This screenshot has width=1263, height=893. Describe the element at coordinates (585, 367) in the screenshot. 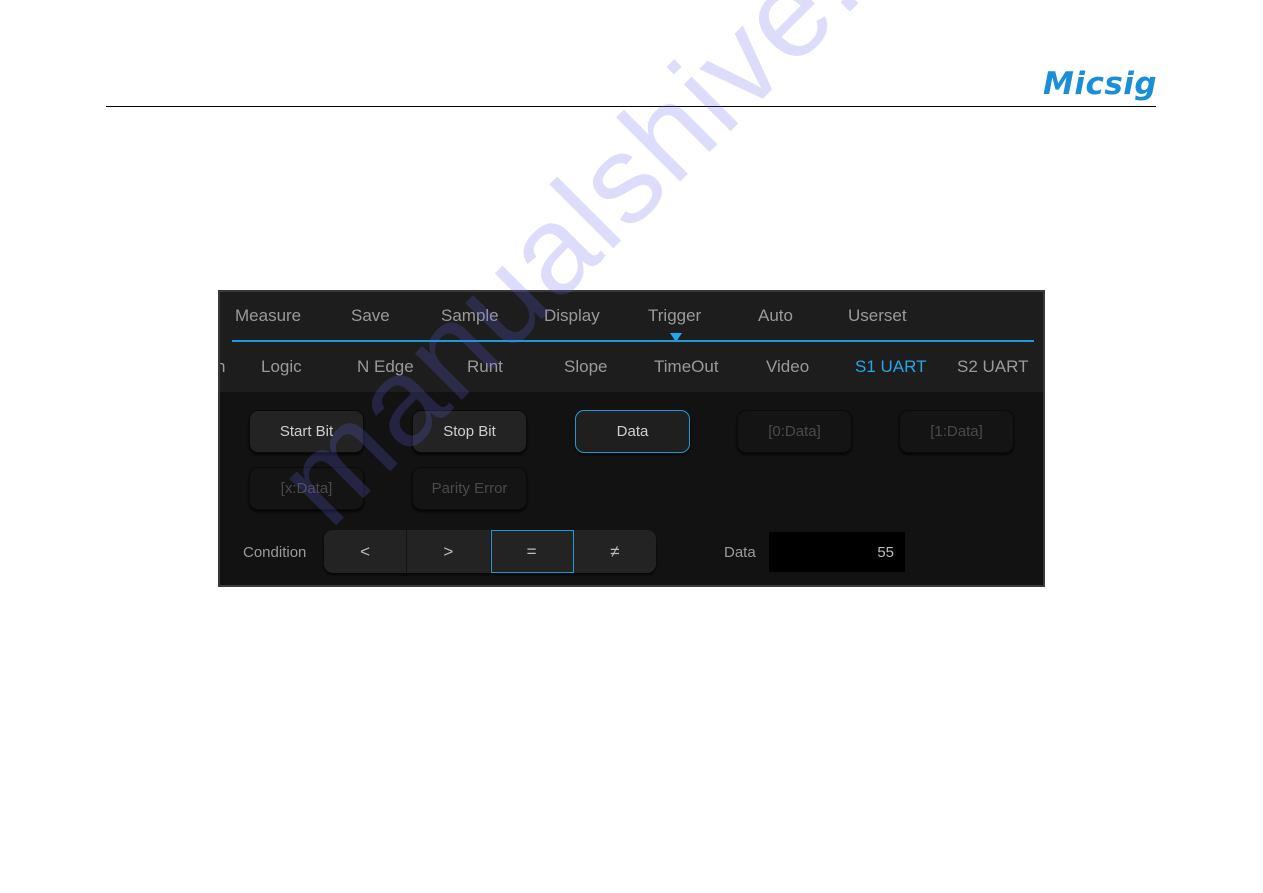

I see `trigger-type-slope: Slope` at that location.